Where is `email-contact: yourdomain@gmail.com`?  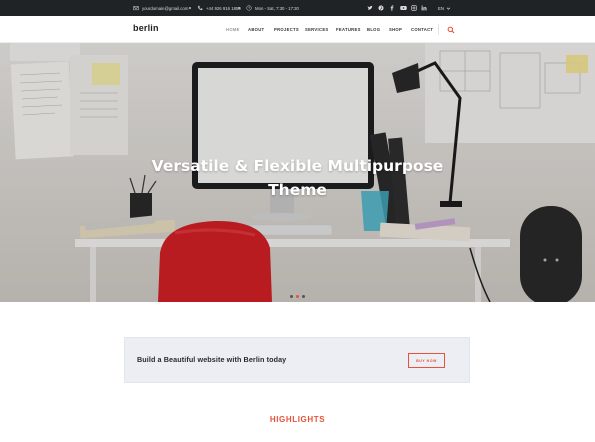 email-contact: yourdomain@gmail.com is located at coordinates (160, 8).